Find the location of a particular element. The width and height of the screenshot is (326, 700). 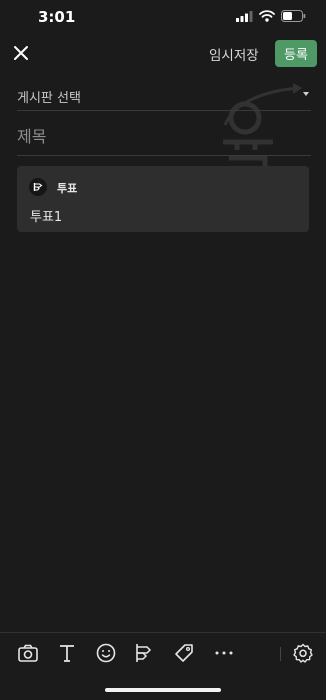

home-indicator is located at coordinates (163, 690).